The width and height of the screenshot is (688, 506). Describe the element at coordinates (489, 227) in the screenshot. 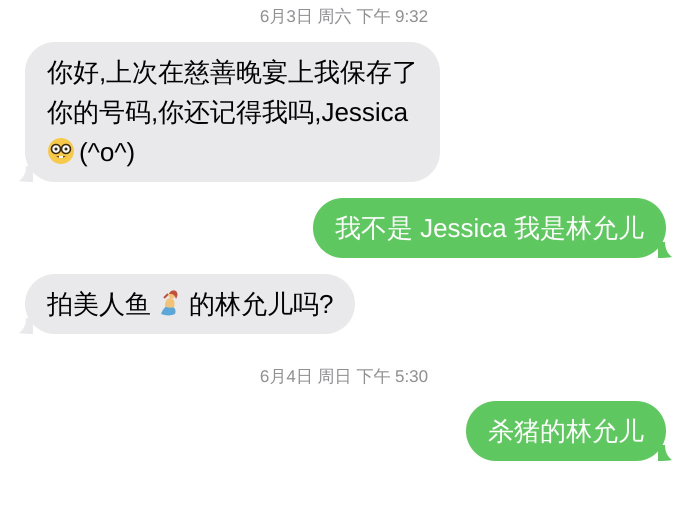

I see `message-text: 我不是 Jessica 我是林允儿` at that location.